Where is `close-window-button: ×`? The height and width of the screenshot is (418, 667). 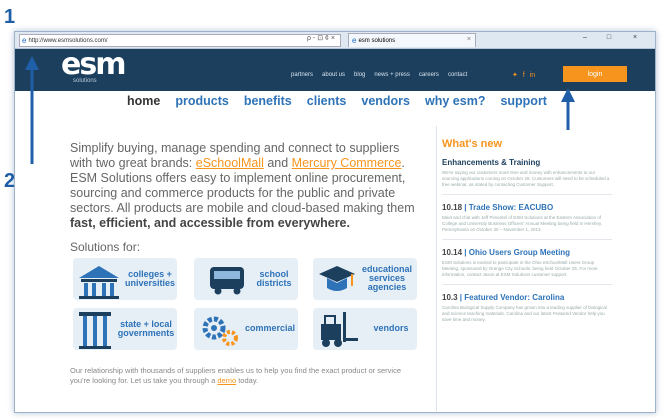
close-window-button: × is located at coordinates (635, 39).